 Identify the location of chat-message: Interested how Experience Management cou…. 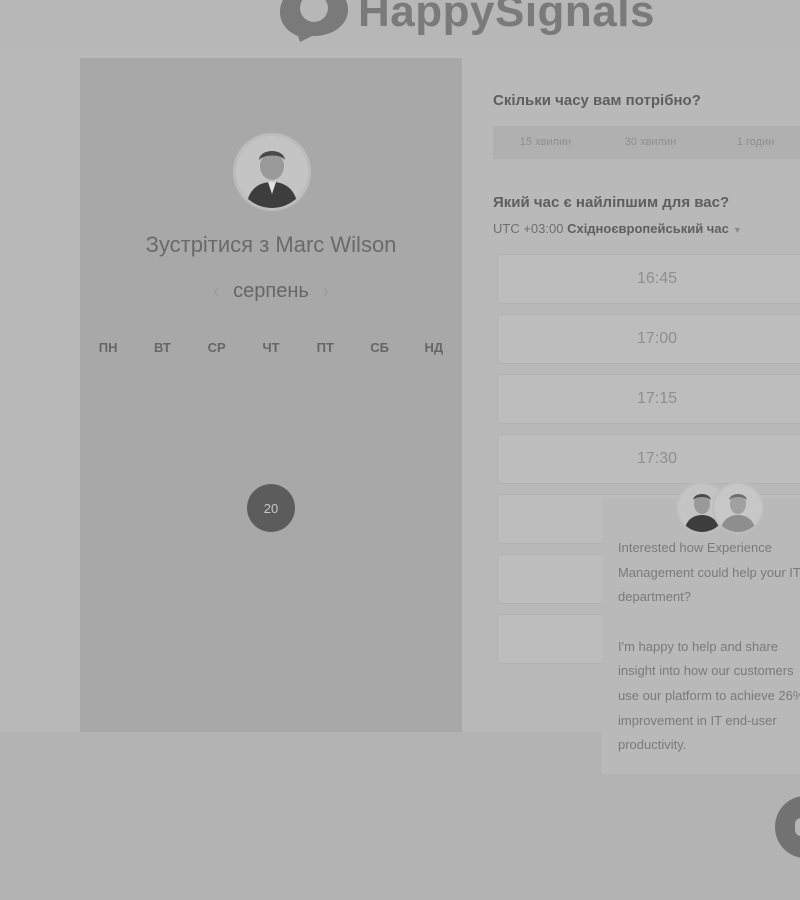
(709, 647).